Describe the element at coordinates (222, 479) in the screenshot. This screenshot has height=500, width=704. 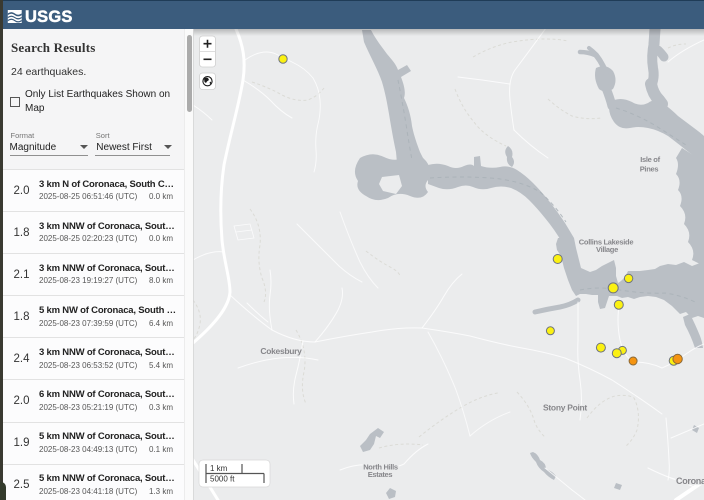
I see `svg-text: 5000 ft` at that location.